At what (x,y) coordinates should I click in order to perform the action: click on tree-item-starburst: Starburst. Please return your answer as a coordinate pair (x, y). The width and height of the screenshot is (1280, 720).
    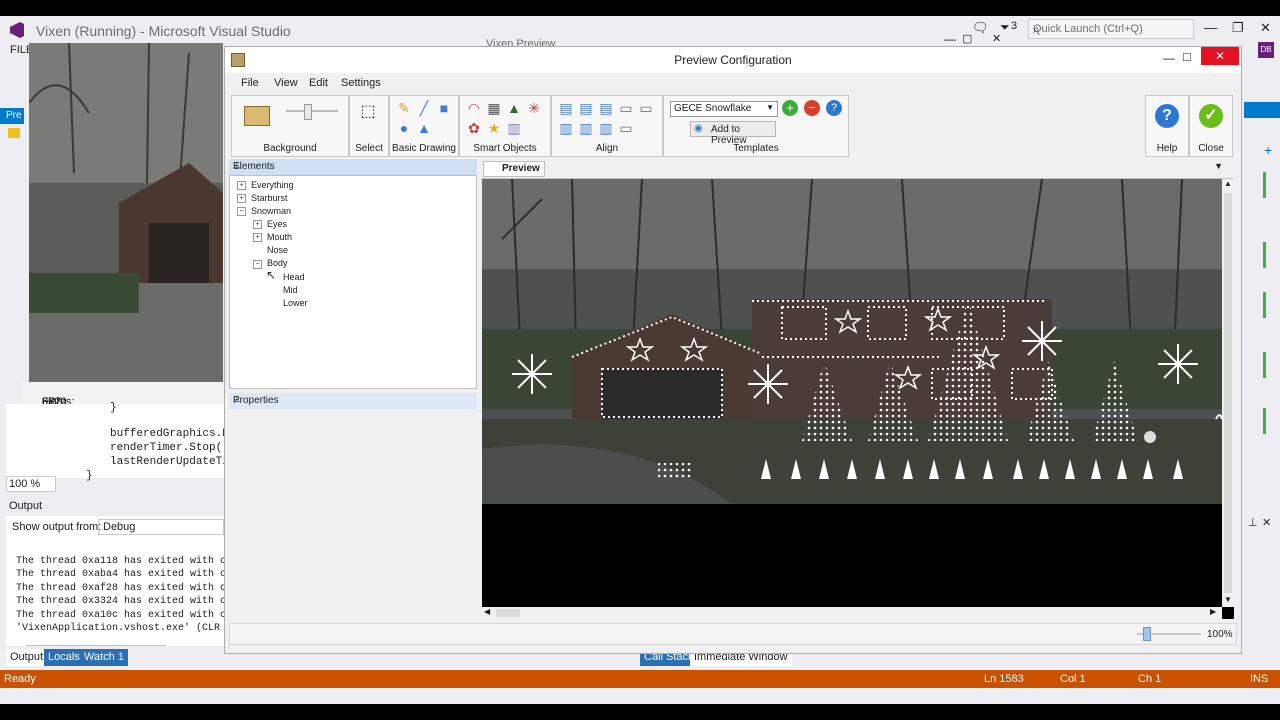
    Looking at the image, I should click on (269, 198).